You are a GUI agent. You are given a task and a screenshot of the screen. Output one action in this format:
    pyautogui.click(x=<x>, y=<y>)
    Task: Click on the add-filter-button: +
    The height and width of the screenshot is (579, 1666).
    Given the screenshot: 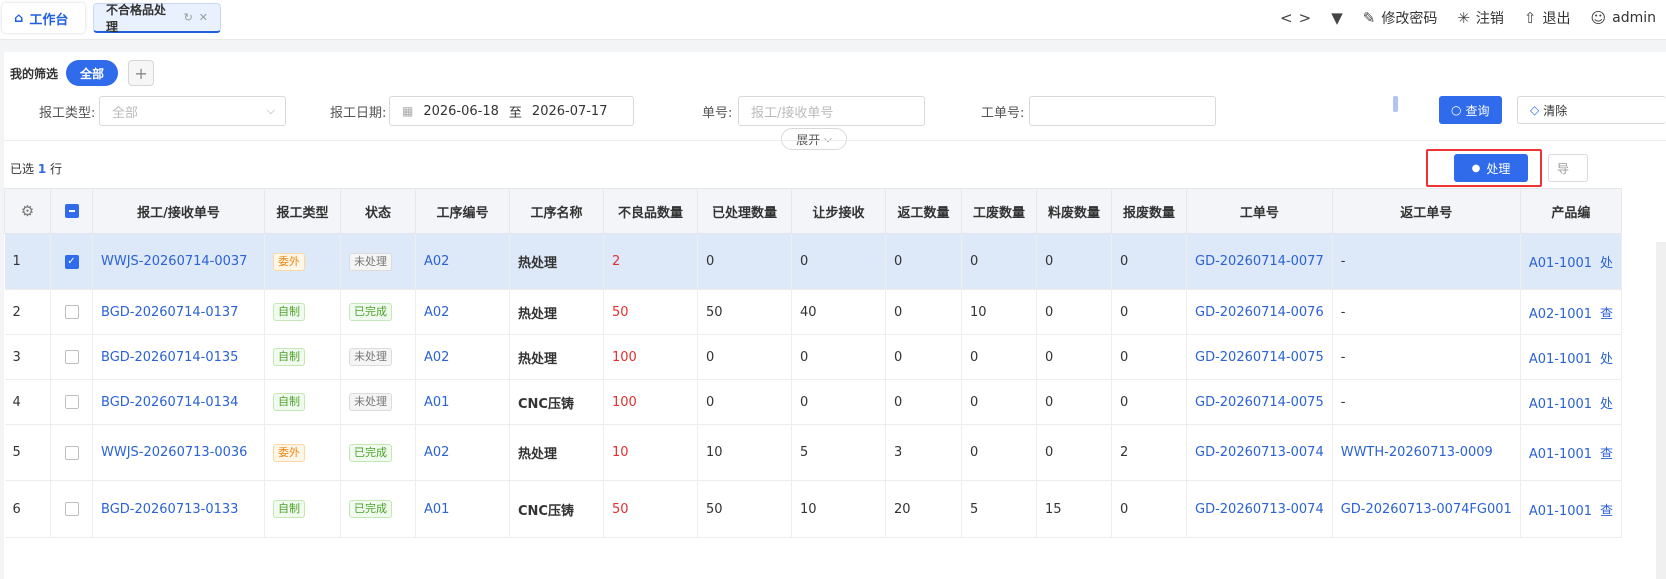 What is the action you would take?
    pyautogui.click(x=141, y=73)
    